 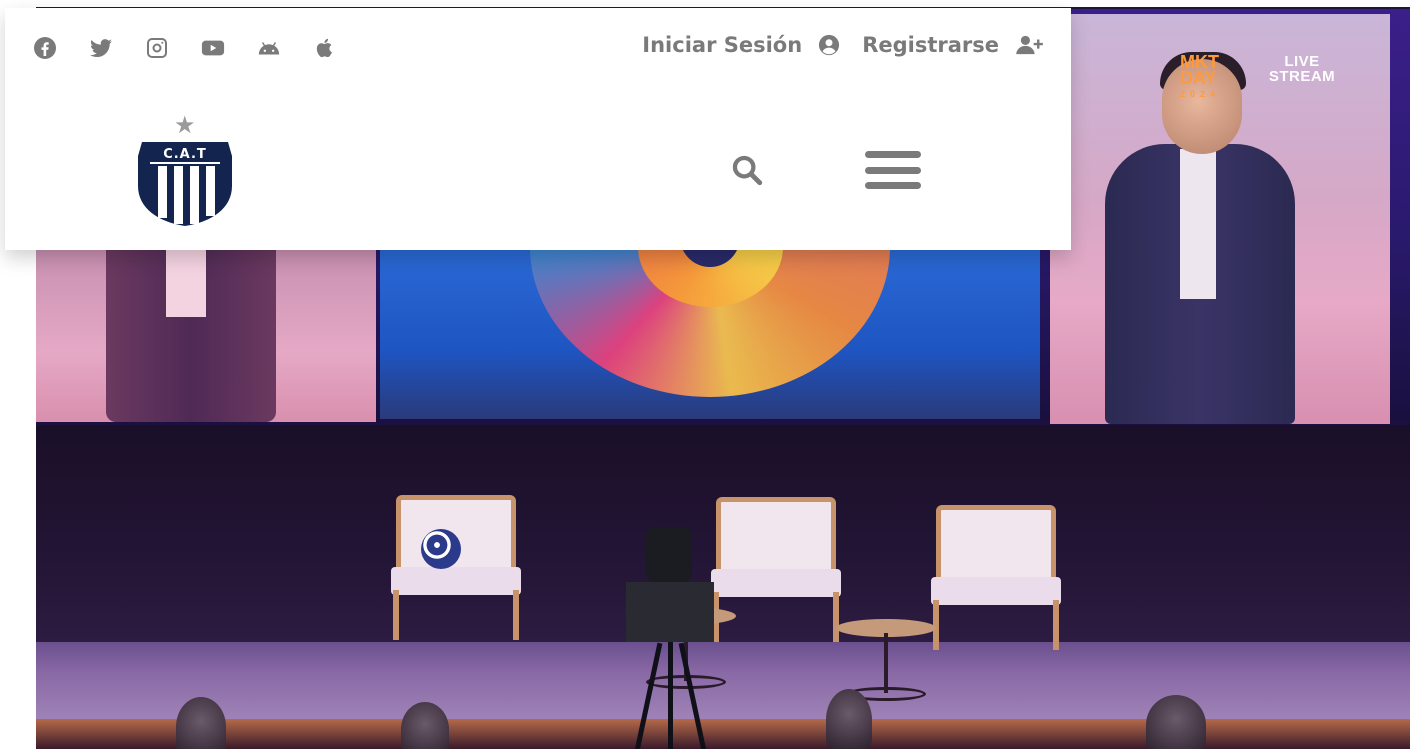 I want to click on facebook-icon, so click(x=61, y=48).